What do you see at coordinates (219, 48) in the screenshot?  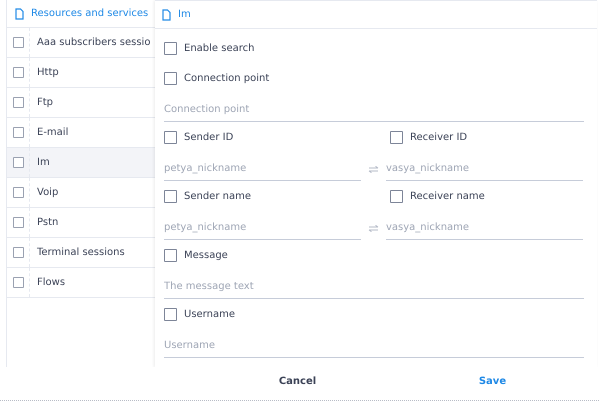 I see `checkbox-label: Enable search` at bounding box center [219, 48].